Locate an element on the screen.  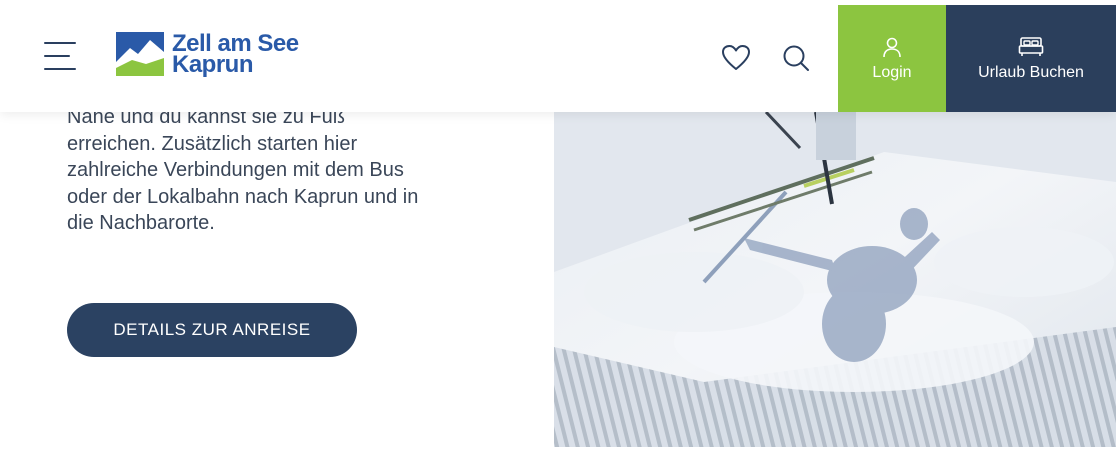
details-arrival-label: DETAILS ZUR ANREISE is located at coordinates (212, 329).